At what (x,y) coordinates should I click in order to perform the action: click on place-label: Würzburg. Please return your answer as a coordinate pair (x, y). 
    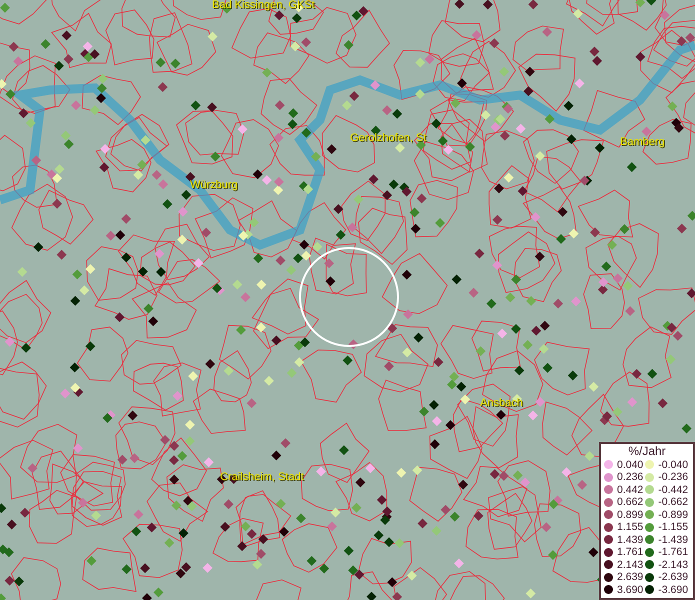
    Looking at the image, I should click on (214, 185).